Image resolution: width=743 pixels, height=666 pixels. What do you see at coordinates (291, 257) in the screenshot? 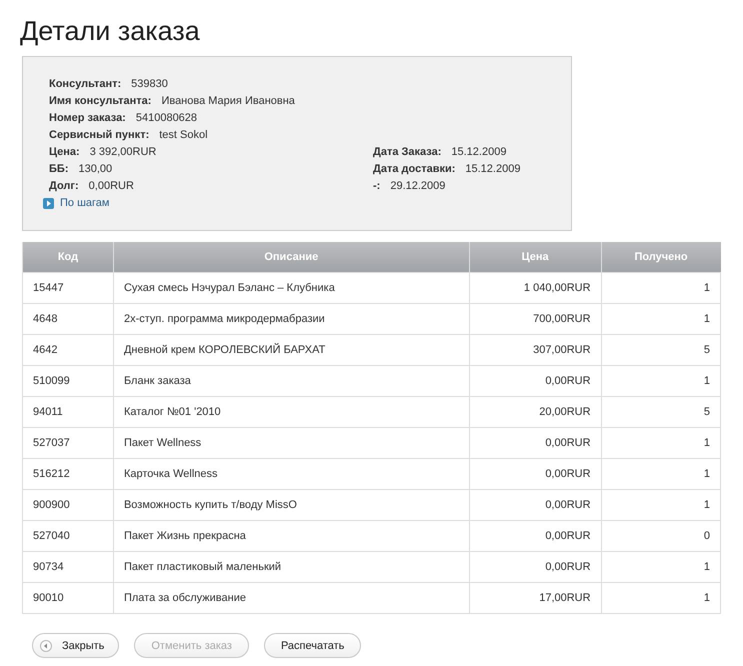
I see `column-header: Описание` at bounding box center [291, 257].